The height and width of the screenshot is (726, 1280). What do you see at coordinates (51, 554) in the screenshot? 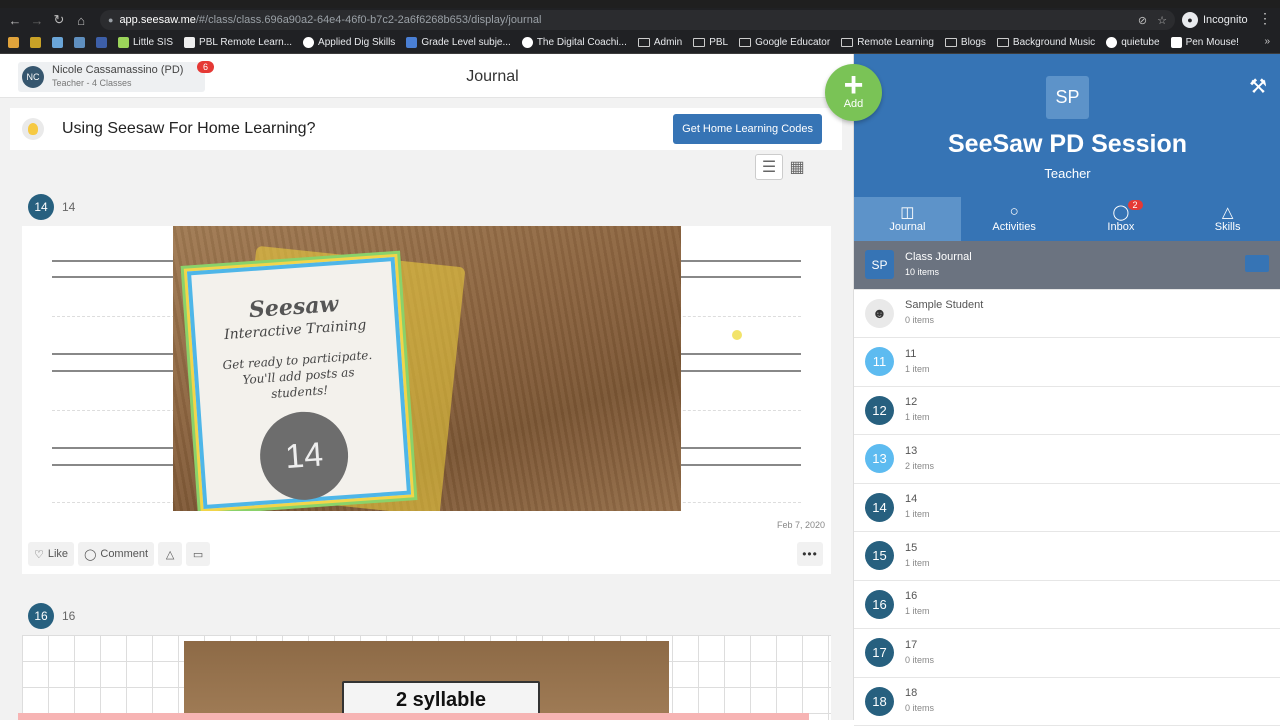
I see `like-button: ♡Like` at bounding box center [51, 554].